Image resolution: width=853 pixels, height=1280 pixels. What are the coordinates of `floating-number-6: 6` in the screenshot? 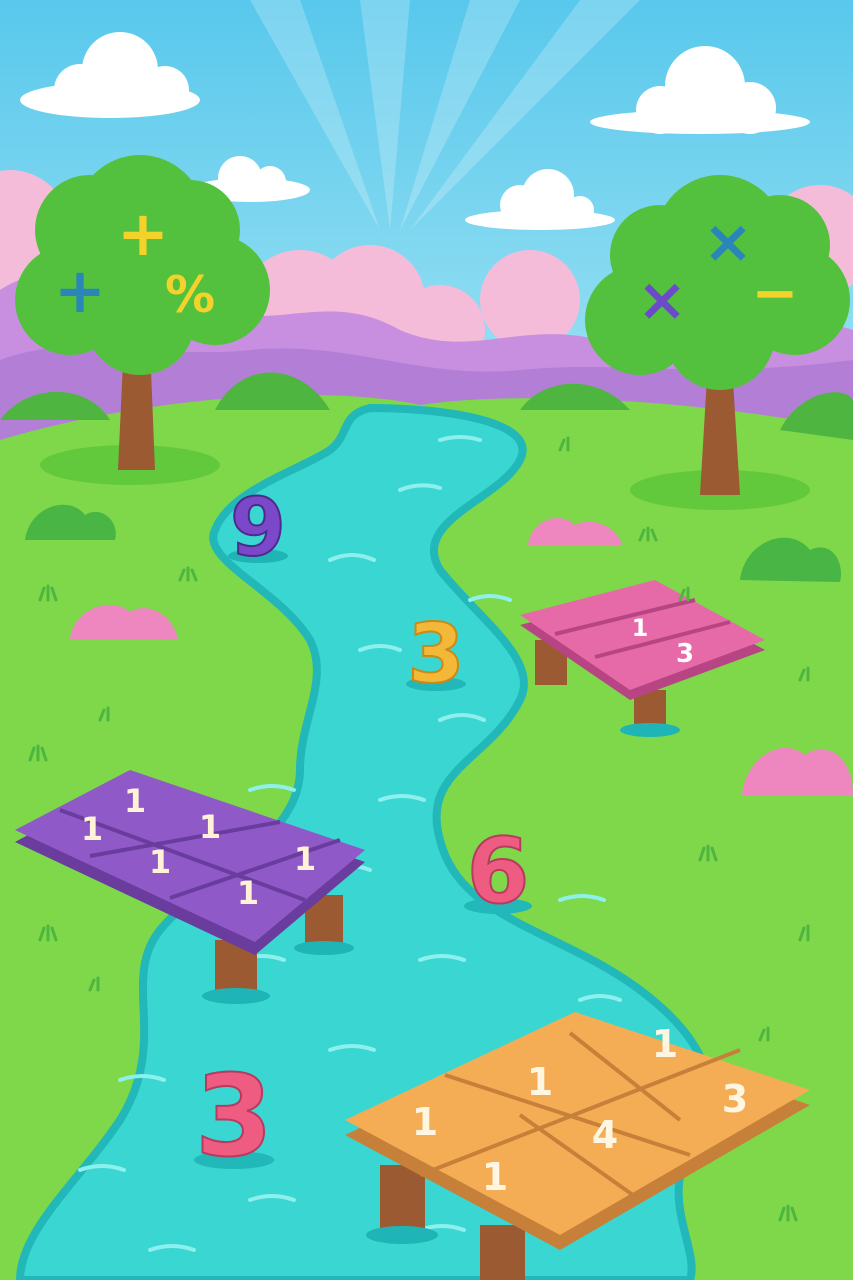 It's located at (498, 871).